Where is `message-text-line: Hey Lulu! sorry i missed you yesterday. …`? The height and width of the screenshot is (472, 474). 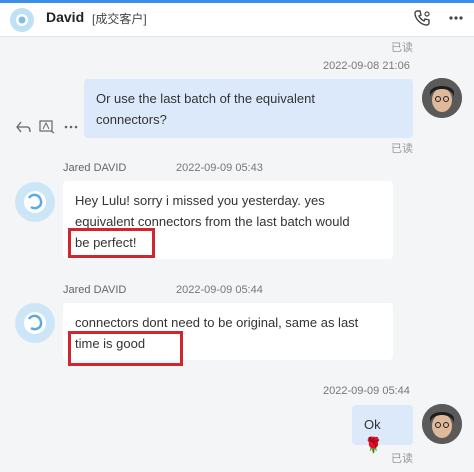 message-text-line: Hey Lulu! sorry i missed you yesterday. … is located at coordinates (200, 200).